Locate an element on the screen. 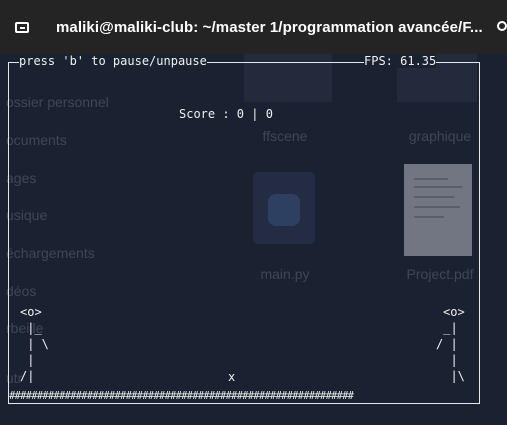  left-player-line: | is located at coordinates (27, 360).